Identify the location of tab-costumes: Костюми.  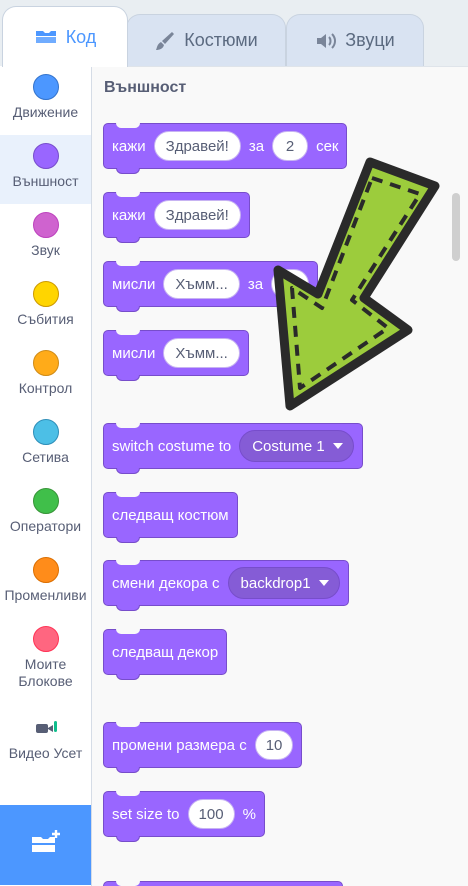
(206, 40).